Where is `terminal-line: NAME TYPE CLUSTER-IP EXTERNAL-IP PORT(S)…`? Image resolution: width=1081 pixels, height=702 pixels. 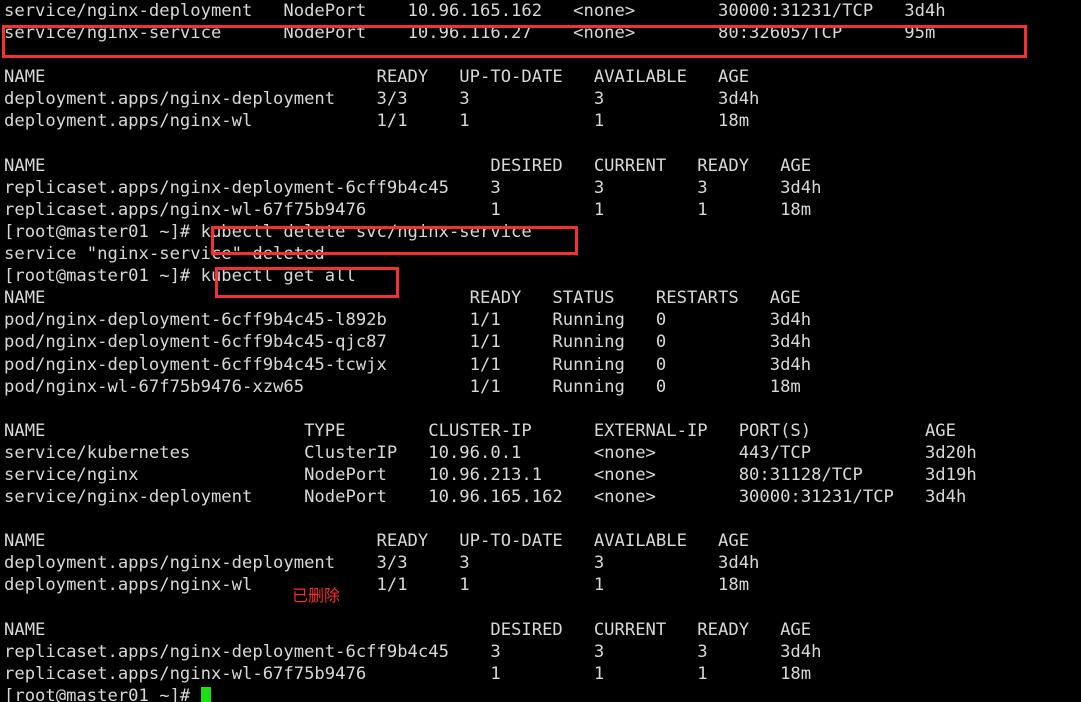 terminal-line: NAME TYPE CLUSTER-IP EXTERNAL-IP PORT(S)… is located at coordinates (480, 430).